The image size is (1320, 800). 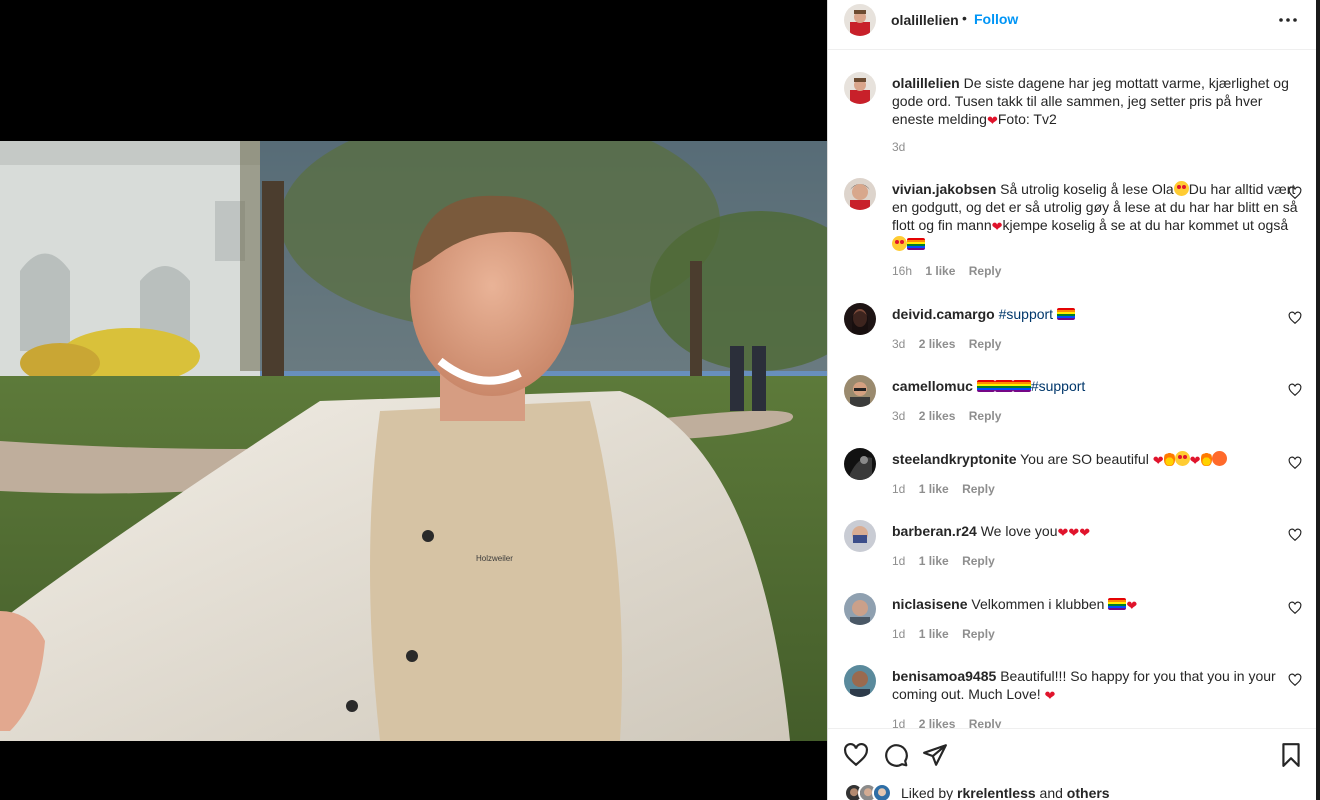 What do you see at coordinates (944, 189) in the screenshot?
I see `comment-username: vivian.jakobsen` at bounding box center [944, 189].